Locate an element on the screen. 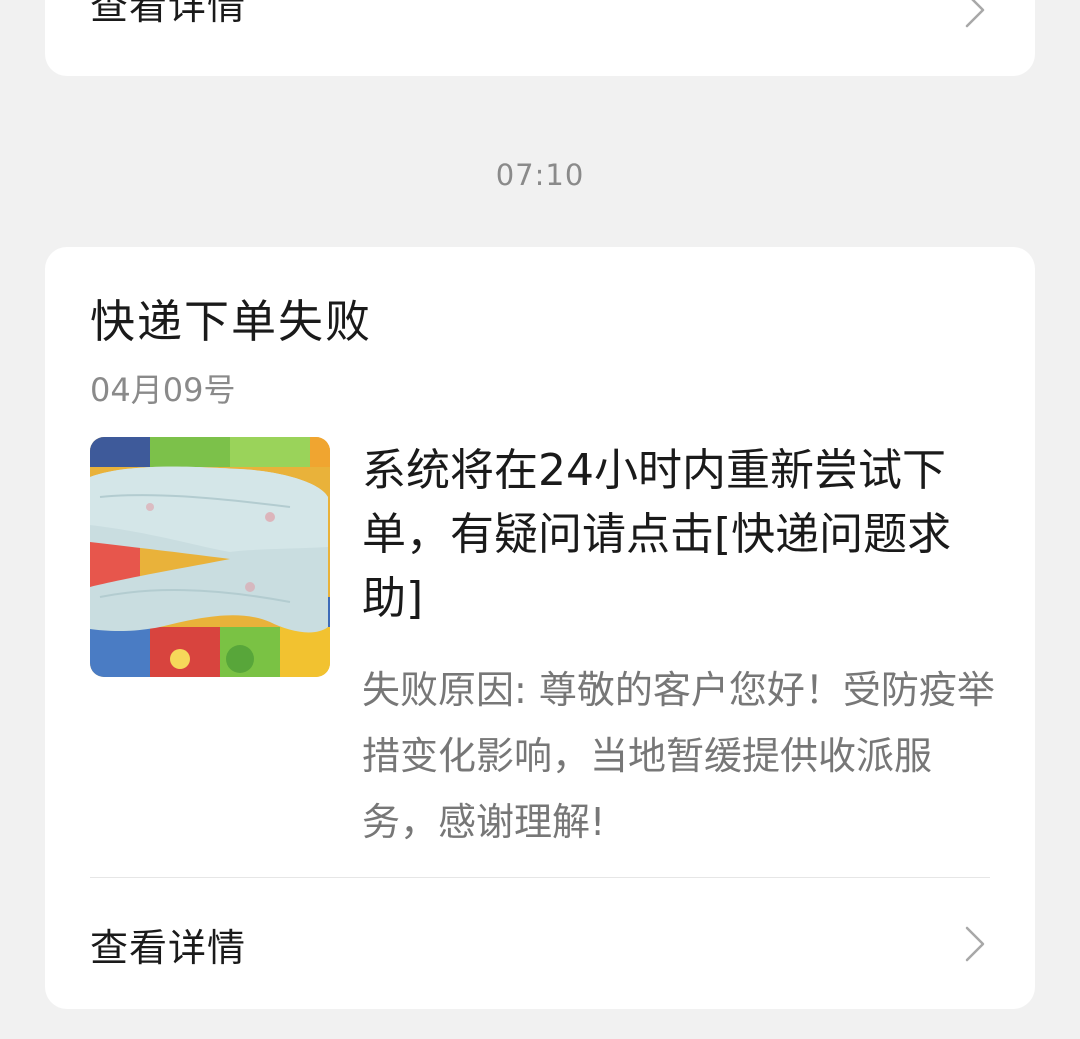 This screenshot has width=1080, height=1039. previous-notification-card: 查看详情 is located at coordinates (540, 38).